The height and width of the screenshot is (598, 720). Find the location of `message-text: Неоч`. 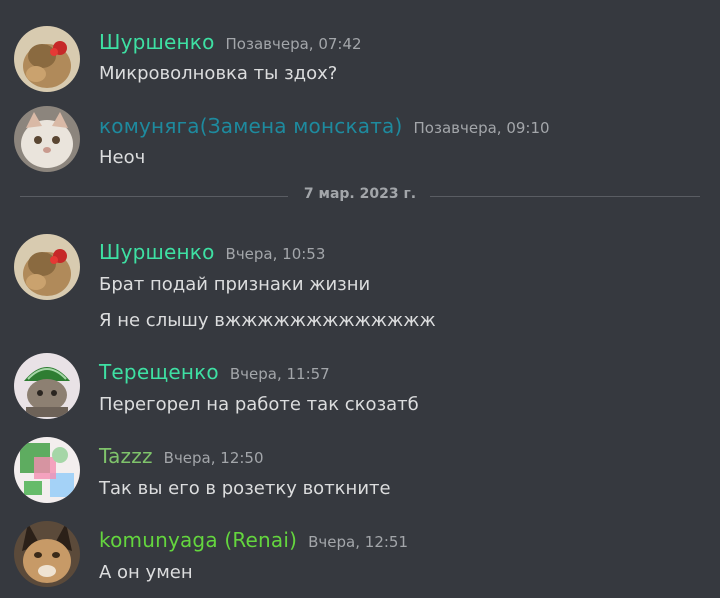

message-text: Неоч is located at coordinates (122, 157).